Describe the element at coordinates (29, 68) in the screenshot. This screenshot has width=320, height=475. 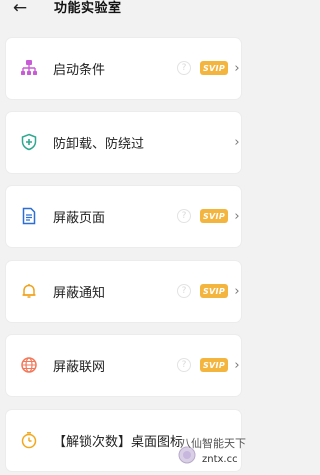
I see `network-icon` at that location.